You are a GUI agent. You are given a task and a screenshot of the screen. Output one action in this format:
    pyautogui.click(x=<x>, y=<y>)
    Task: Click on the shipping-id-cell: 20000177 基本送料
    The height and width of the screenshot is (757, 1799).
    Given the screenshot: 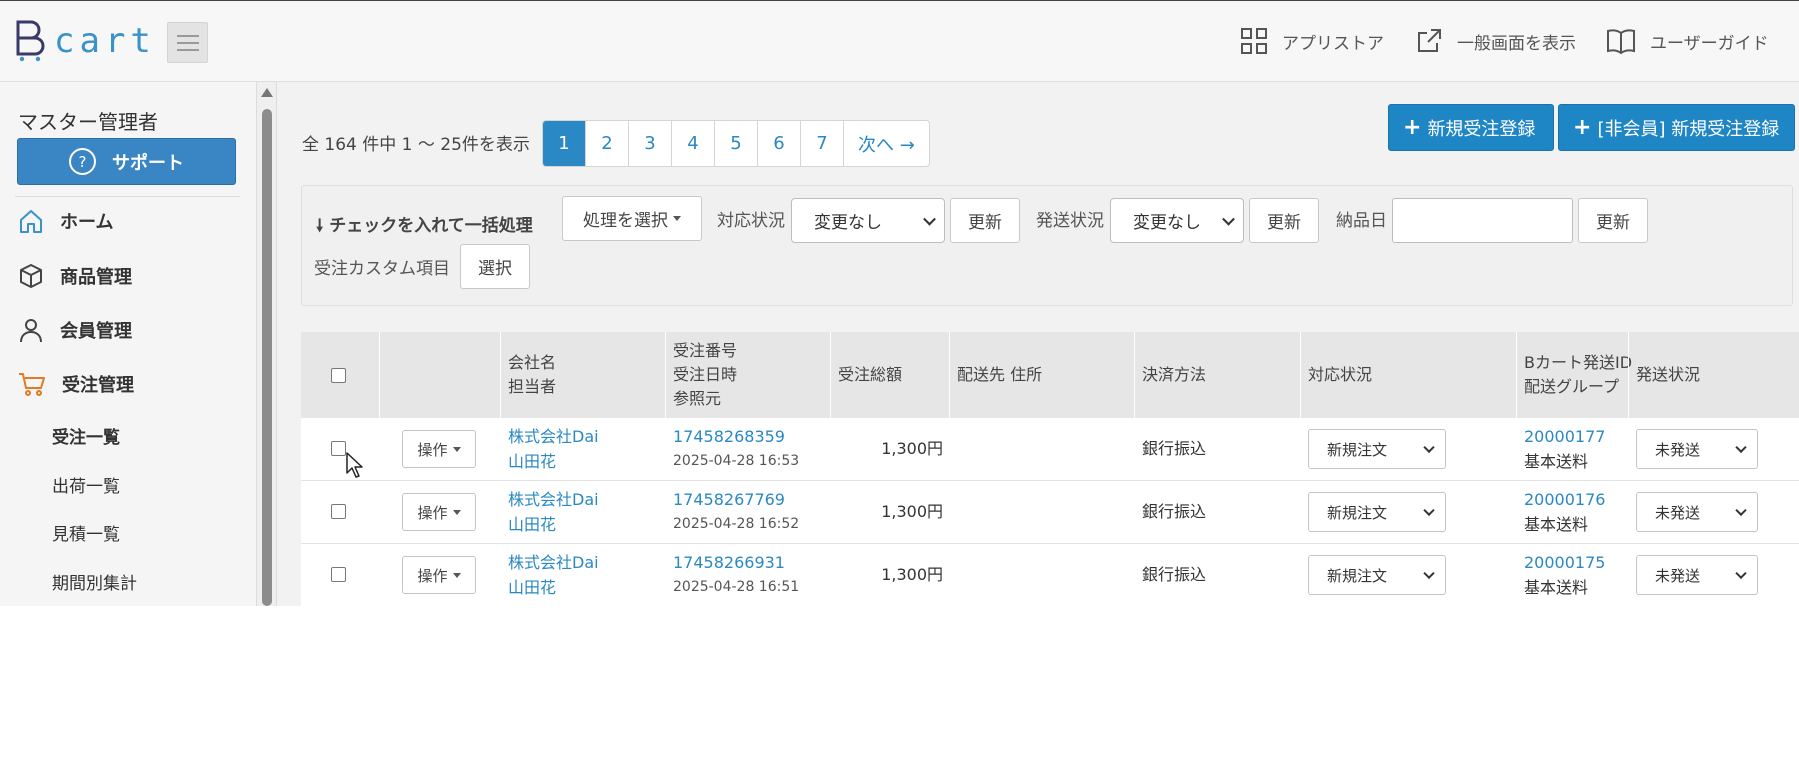 What is the action you would take?
    pyautogui.click(x=1564, y=449)
    